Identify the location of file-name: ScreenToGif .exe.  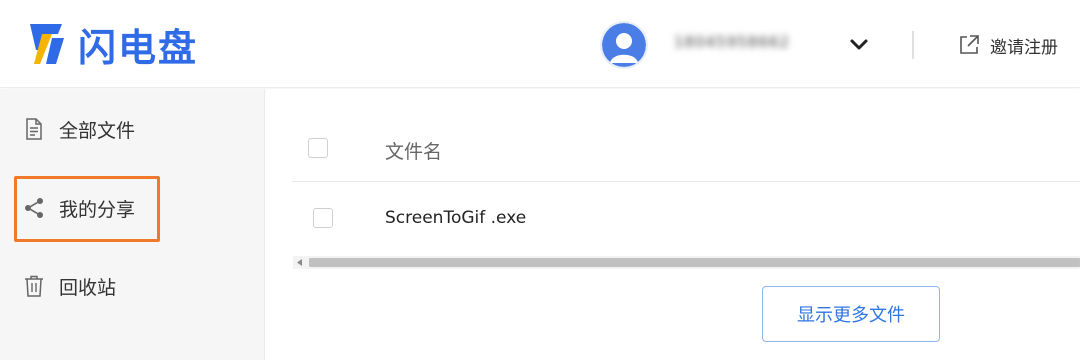
(455, 218).